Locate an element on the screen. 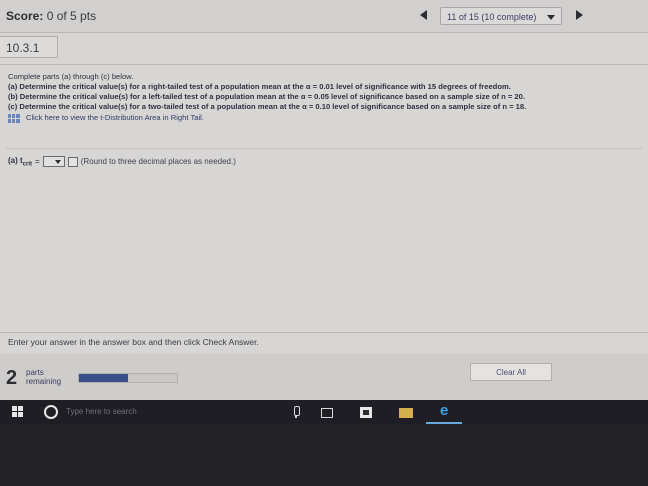 The height and width of the screenshot is (486, 648). file-explorer-icon is located at coordinates (406, 412).